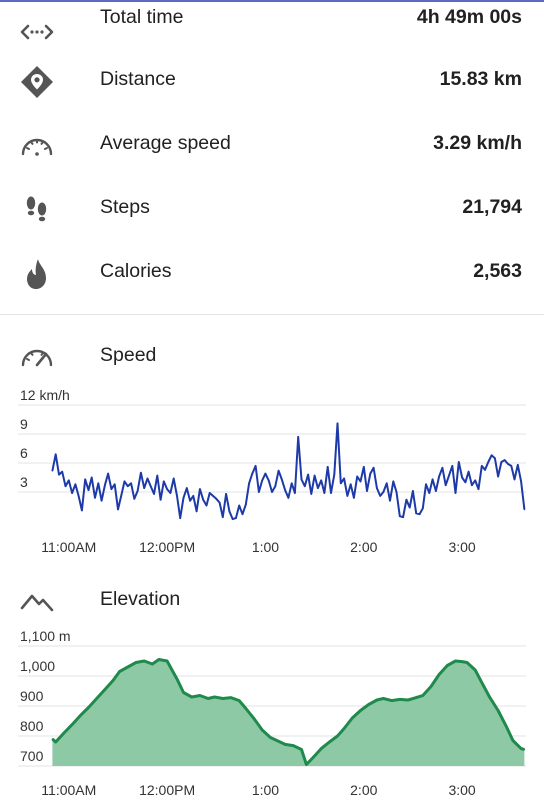 The height and width of the screenshot is (805, 544). I want to click on x-tick-label: 11:00AM, so click(68, 790).